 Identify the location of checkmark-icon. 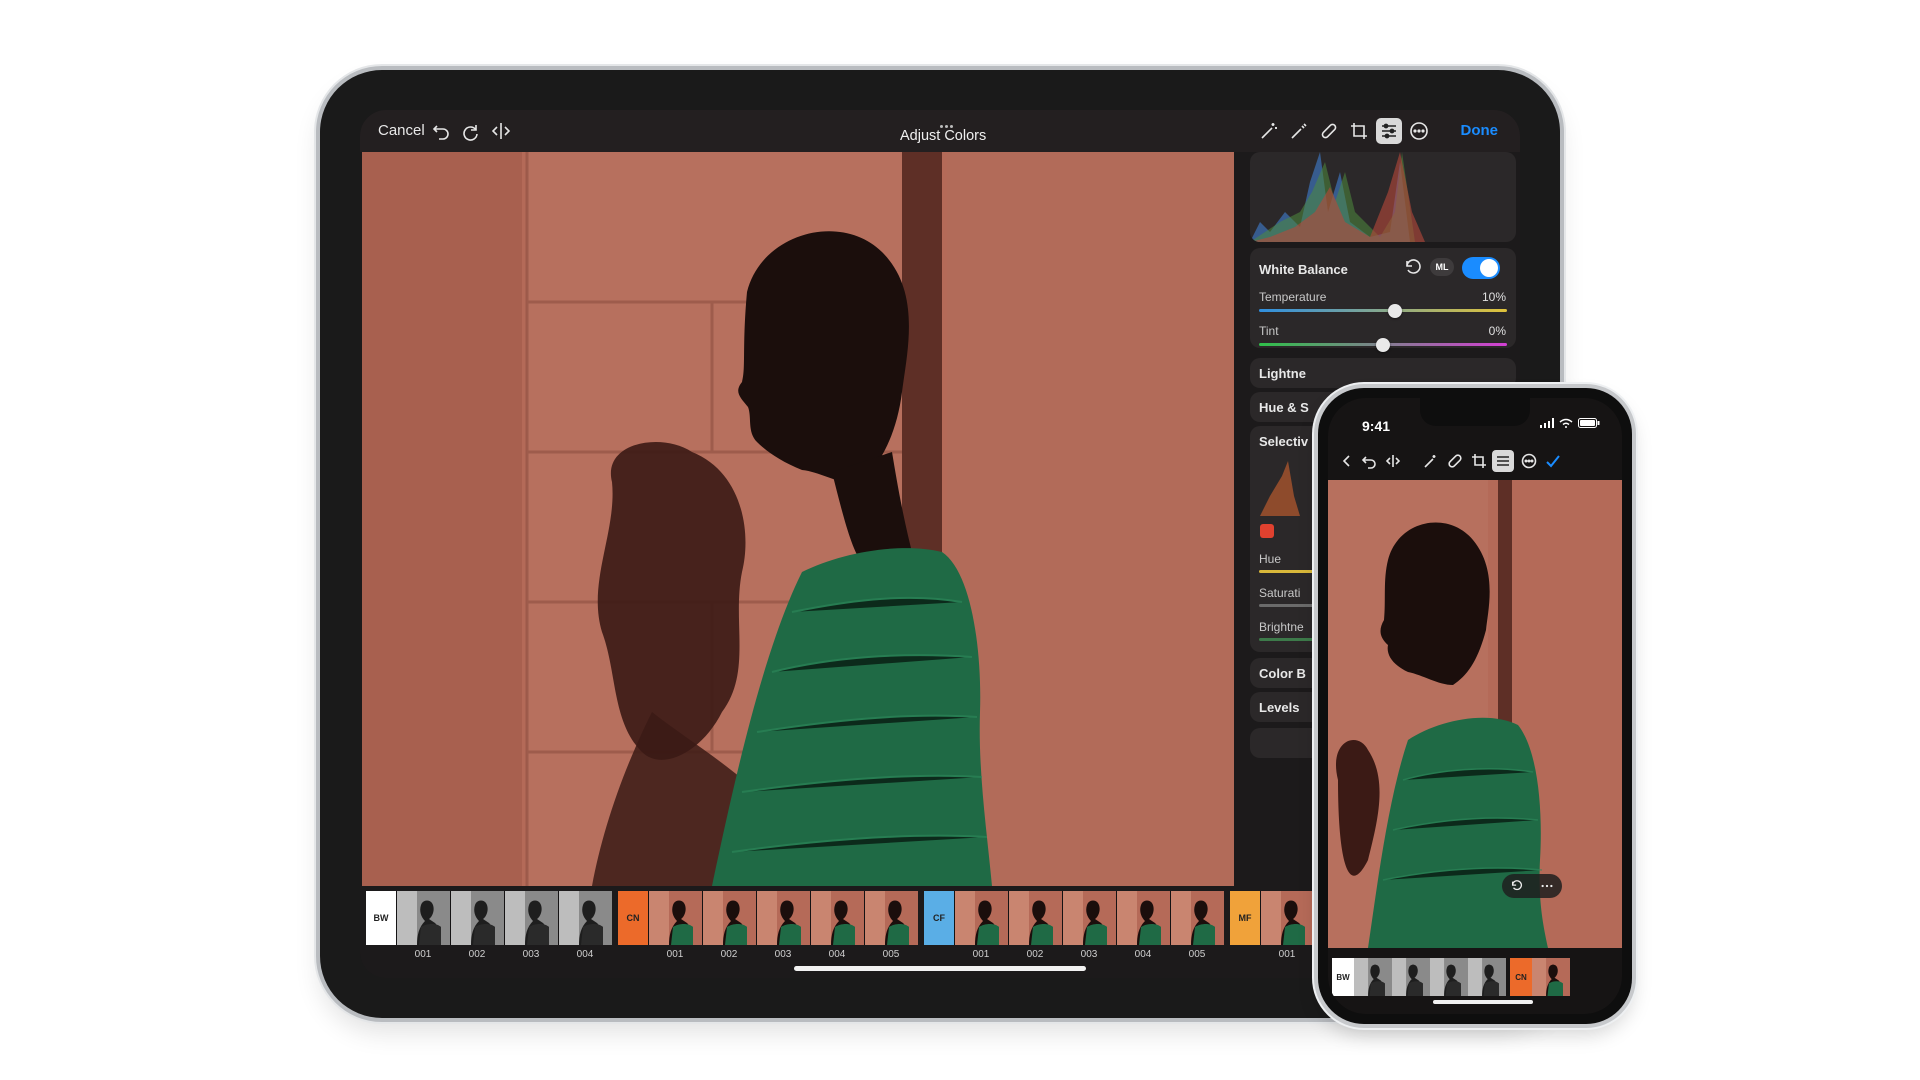
(1553, 461).